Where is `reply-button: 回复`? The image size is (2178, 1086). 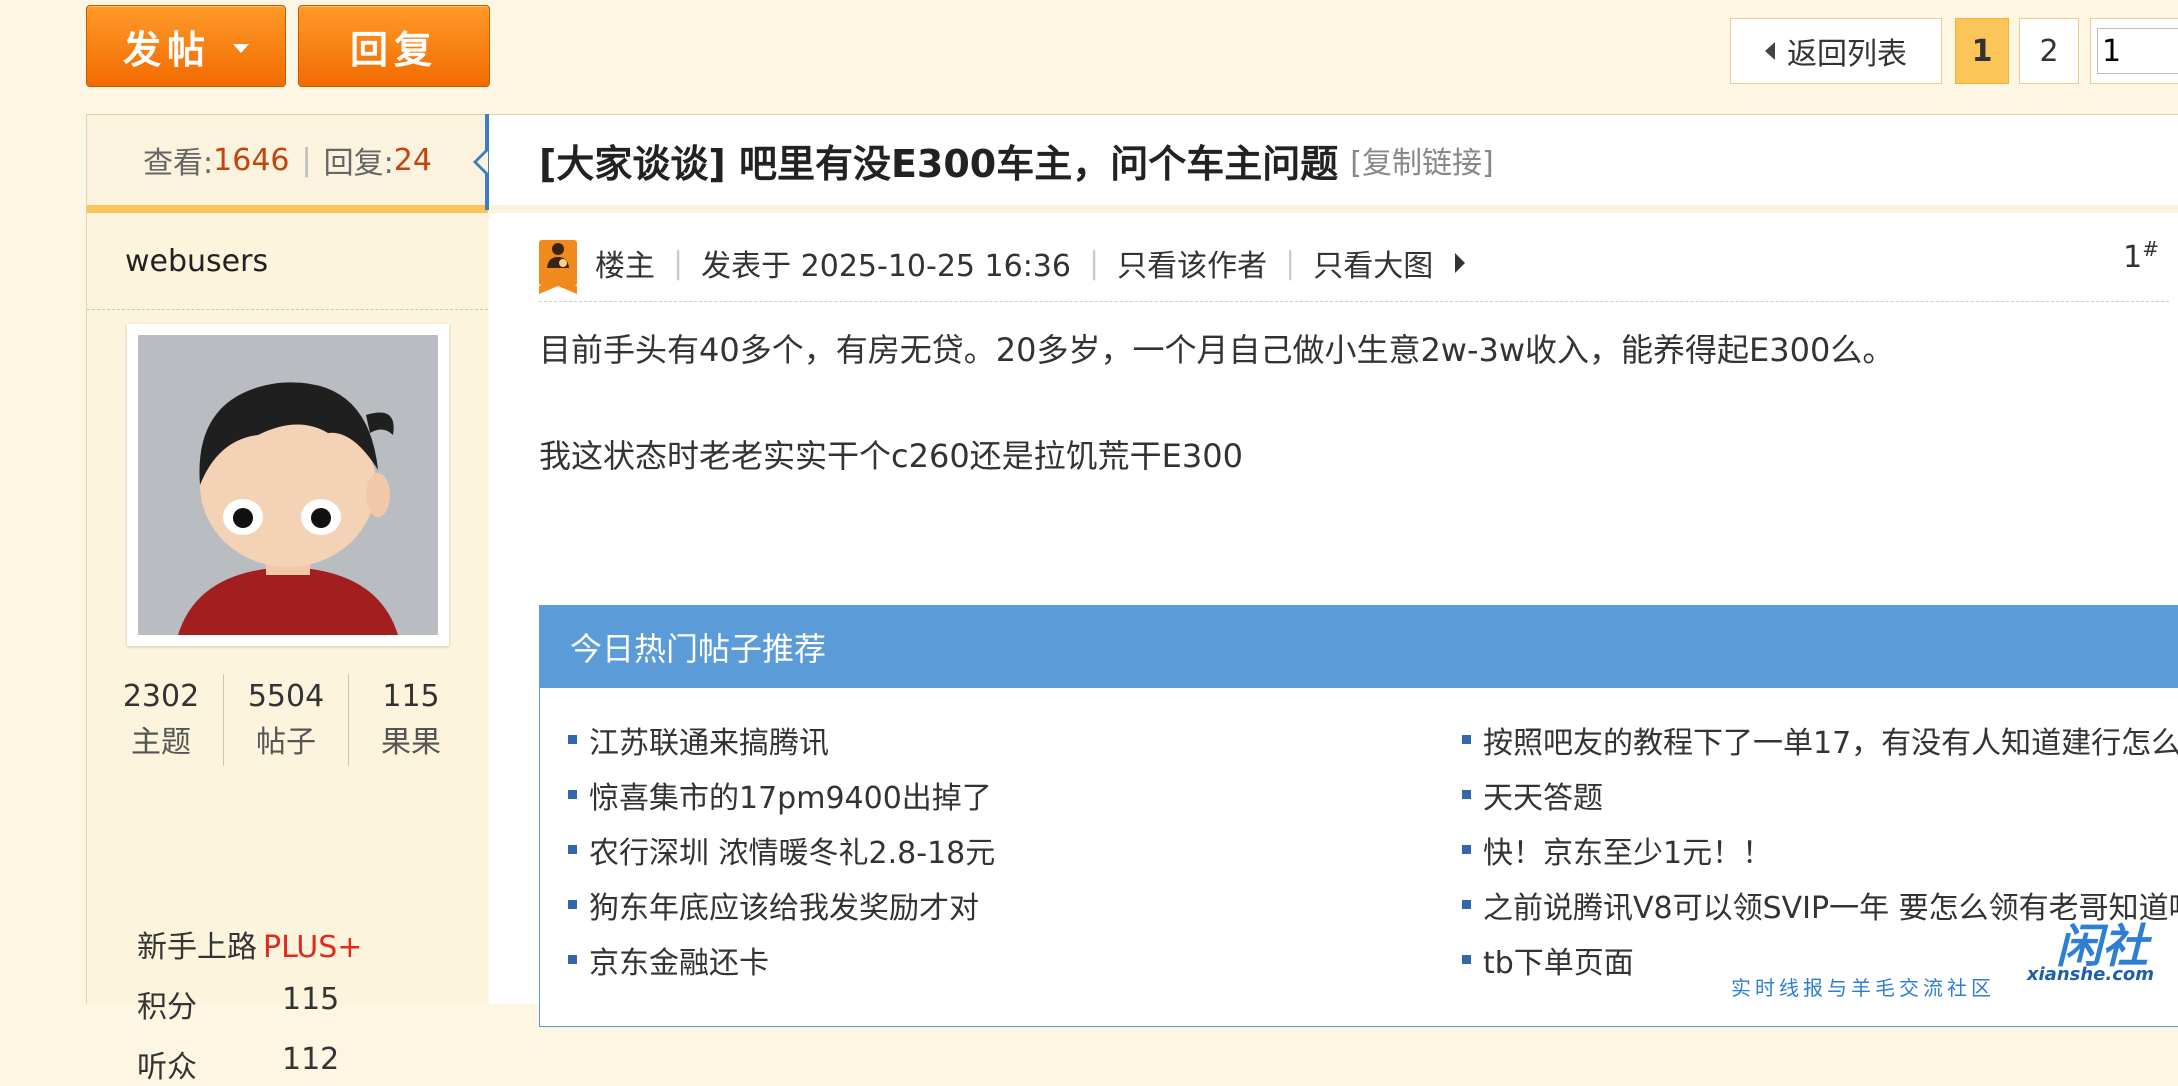
reply-button: 回复 is located at coordinates (394, 46).